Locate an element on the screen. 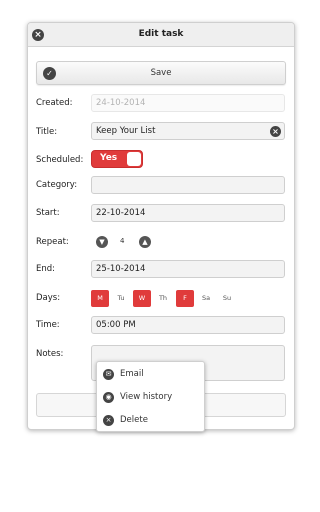 This screenshot has width=320, height=512. day-monday: M is located at coordinates (100, 298).